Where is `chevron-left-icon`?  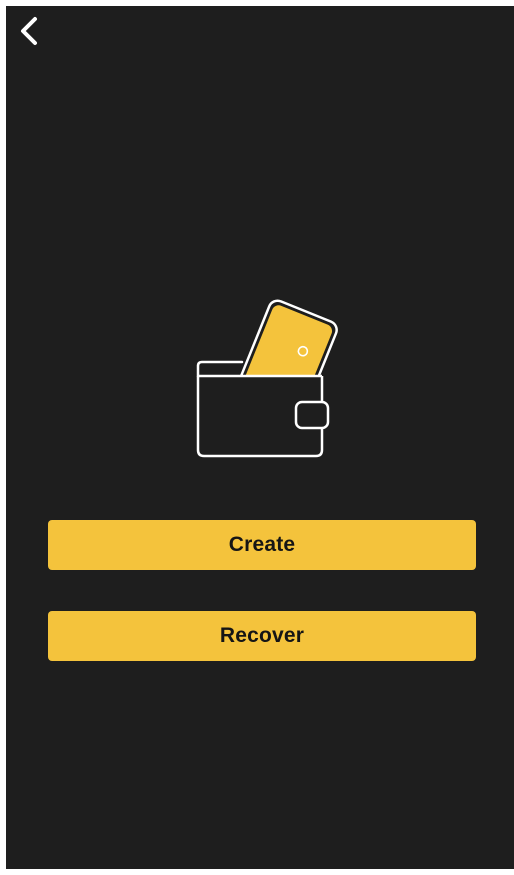 chevron-left-icon is located at coordinates (29, 31).